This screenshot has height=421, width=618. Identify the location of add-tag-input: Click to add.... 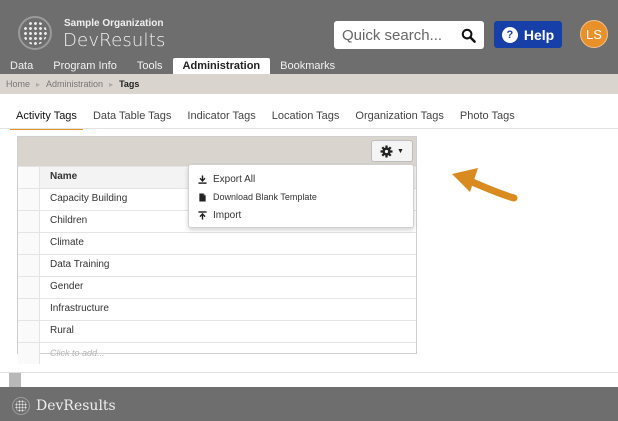
(228, 353).